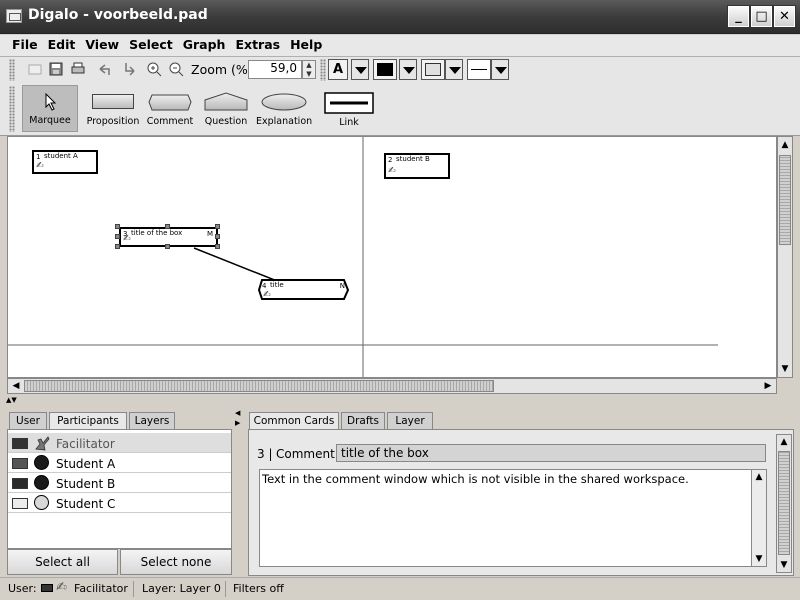 This screenshot has width=800, height=600. I want to click on participant-row: Student C, so click(119, 503).